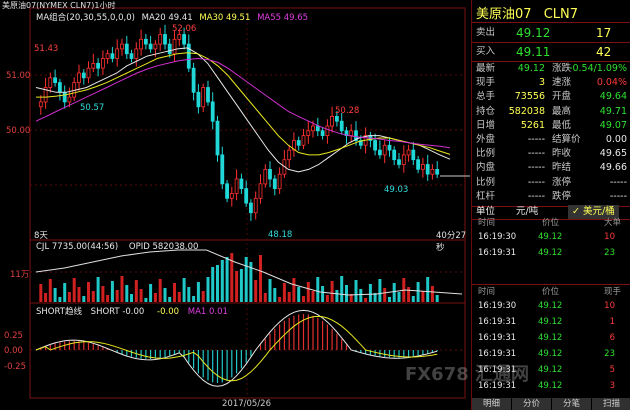 Image resolution: width=630 pixels, height=410 pixels. Describe the element at coordinates (132, 311) in the screenshot. I see `macd-legend: SHORT趋线 SHORT -0.00 -0.00 MA1 0.01` at that location.